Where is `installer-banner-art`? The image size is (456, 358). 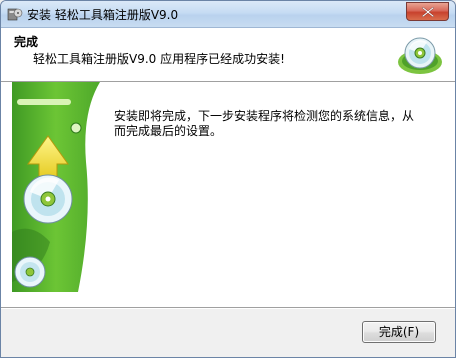 installer-banner-art is located at coordinates (56, 187).